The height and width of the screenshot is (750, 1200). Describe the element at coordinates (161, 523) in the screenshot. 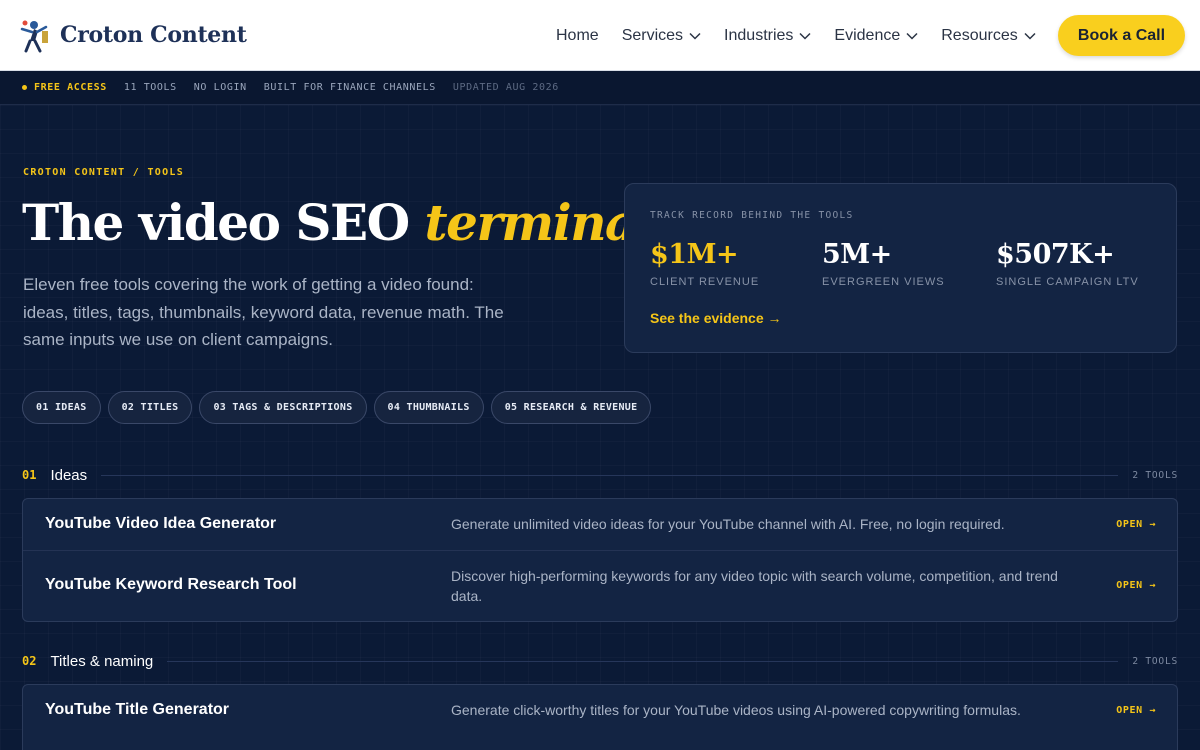

I see `tool-name: YouTube Video Idea Generator` at that location.